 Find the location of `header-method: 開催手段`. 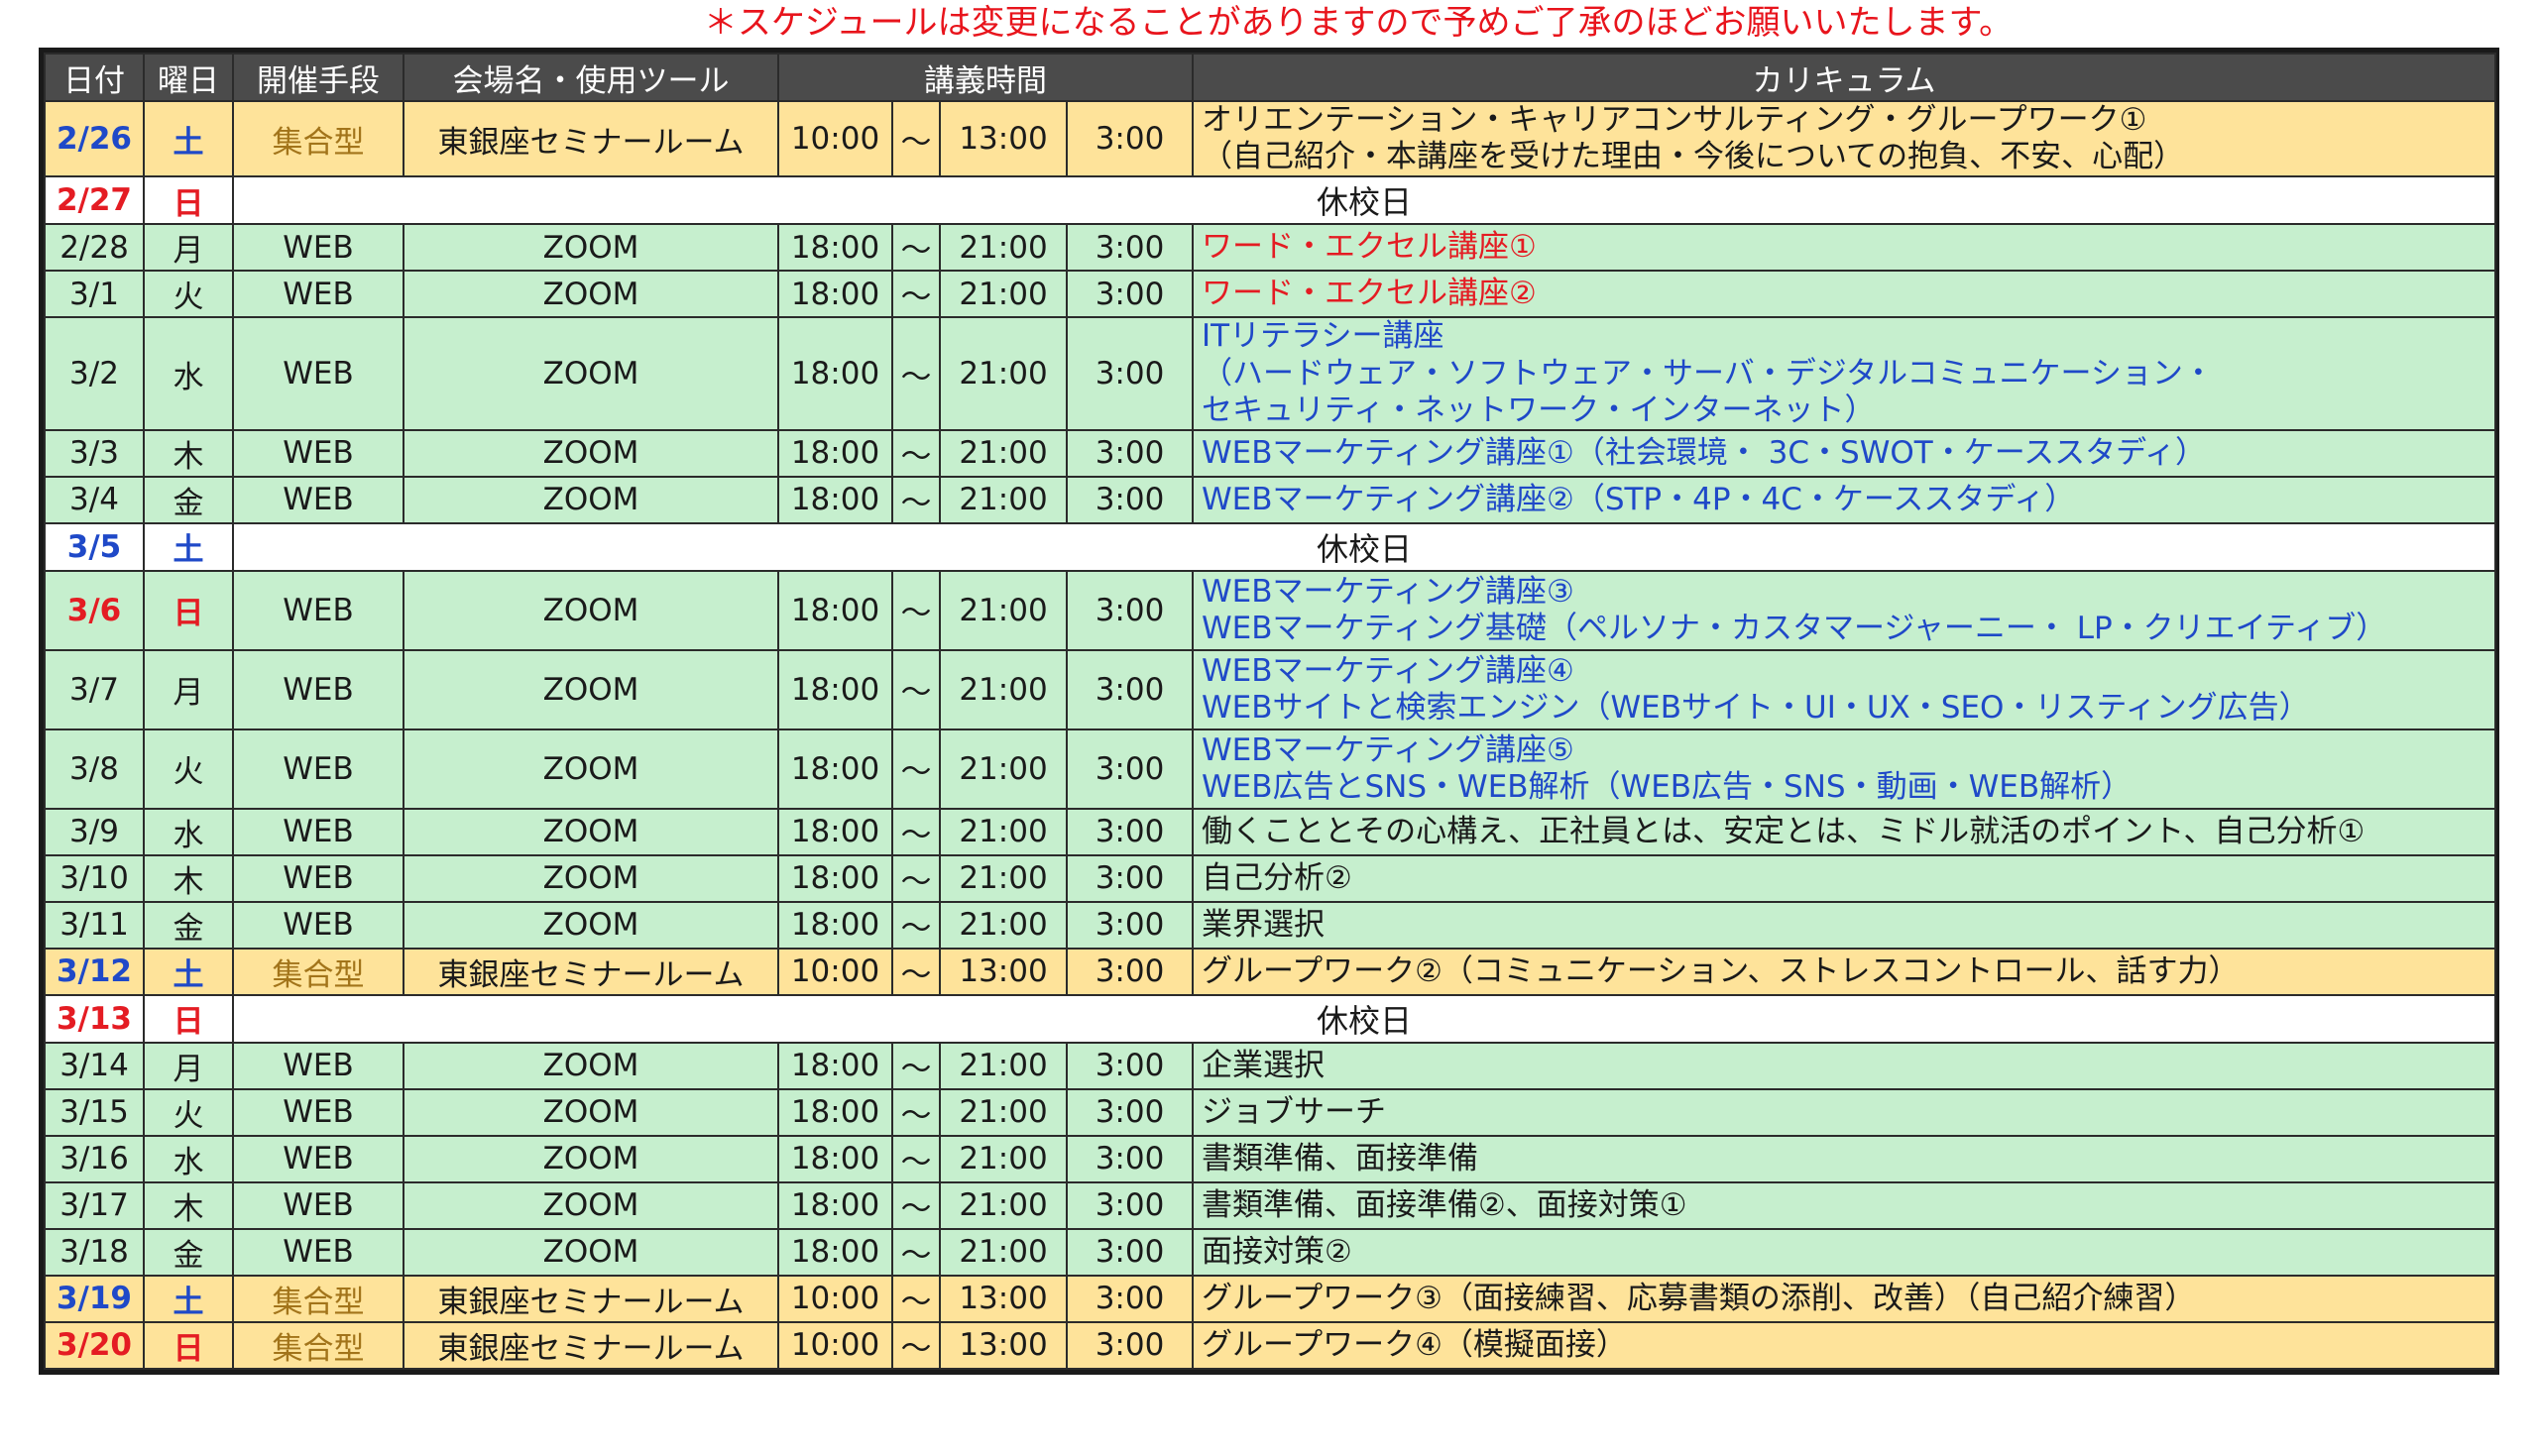

header-method: 開催手段 is located at coordinates (318, 77).